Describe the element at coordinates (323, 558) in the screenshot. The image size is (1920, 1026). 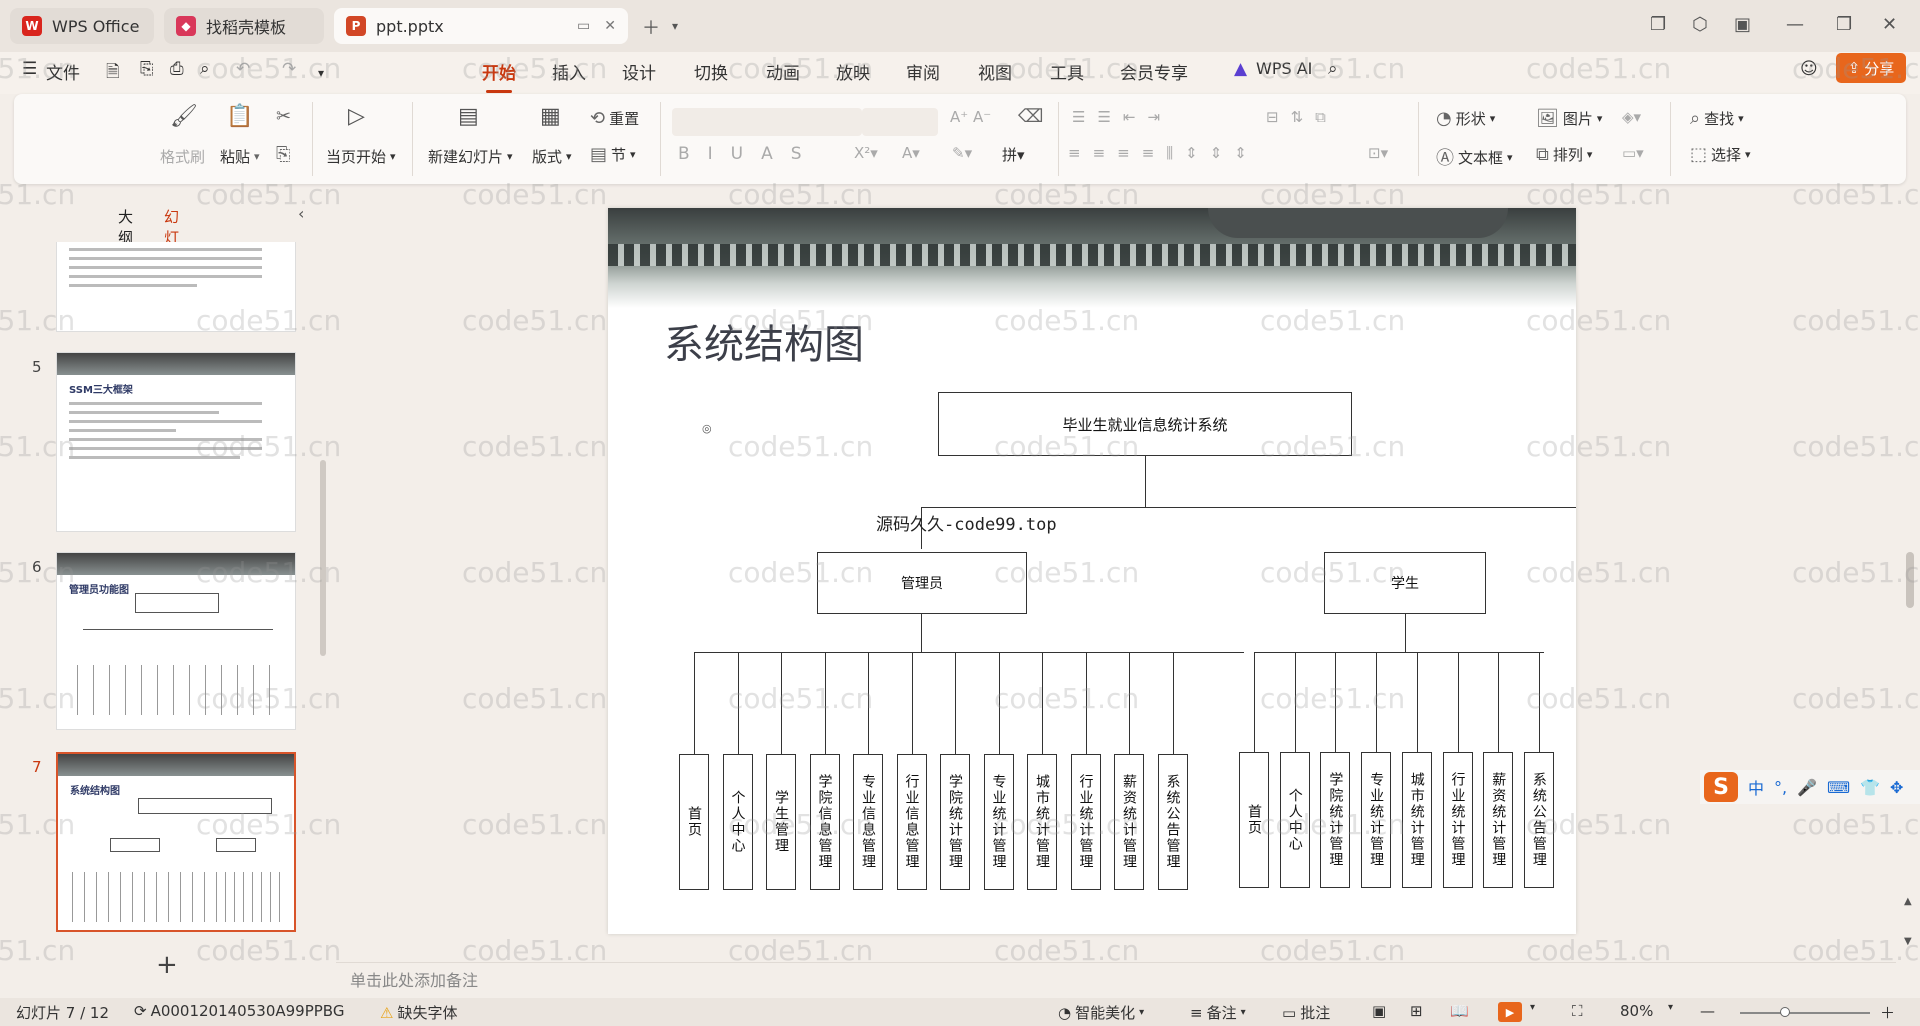
I see `panel-scrollbar` at that location.